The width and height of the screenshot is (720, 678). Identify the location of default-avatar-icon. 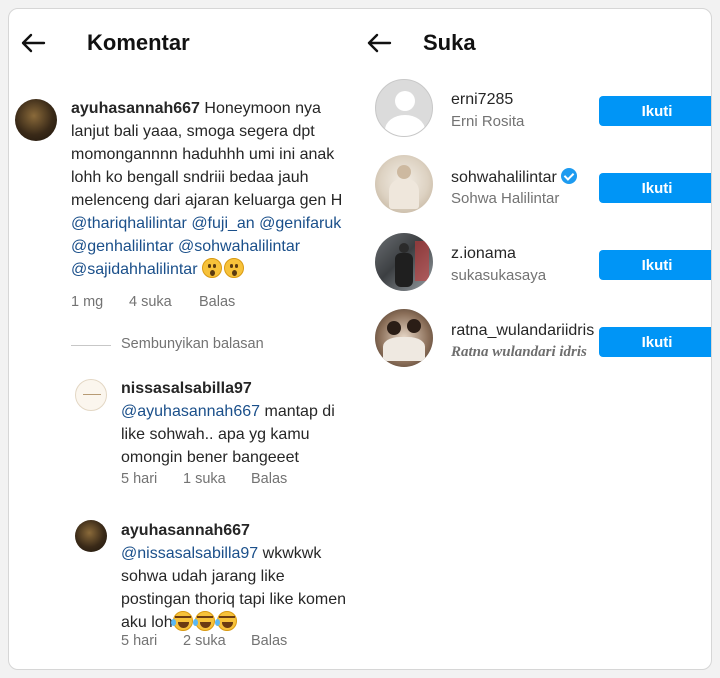
(404, 108).